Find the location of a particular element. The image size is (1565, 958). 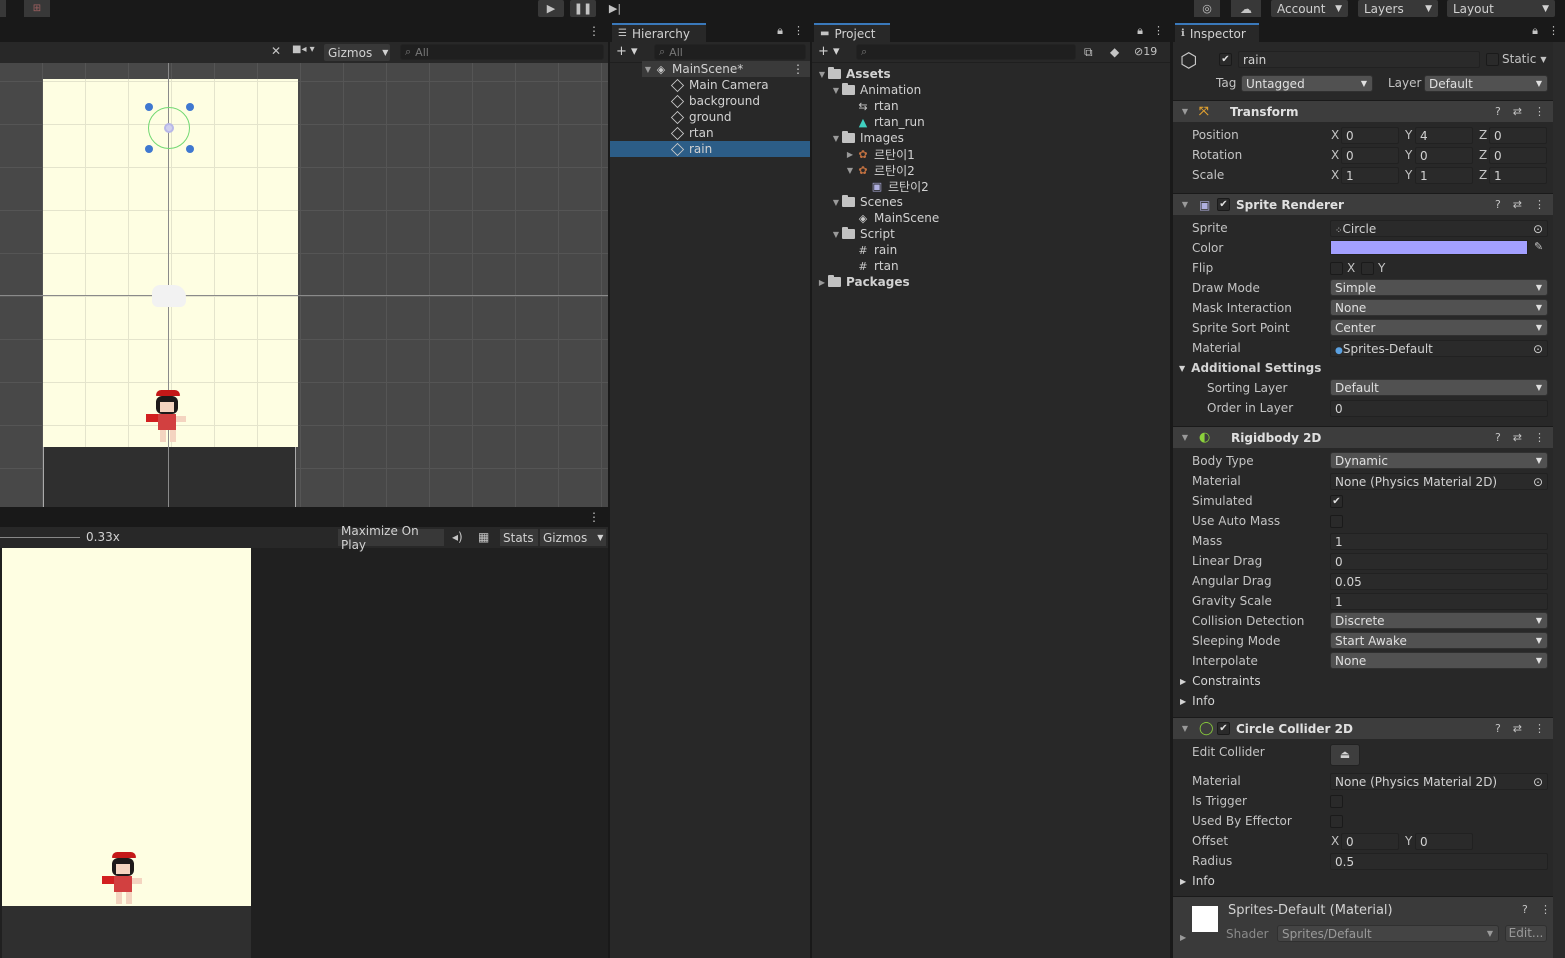

tag-dropdown: Untagged ▼ is located at coordinates (1307, 83).